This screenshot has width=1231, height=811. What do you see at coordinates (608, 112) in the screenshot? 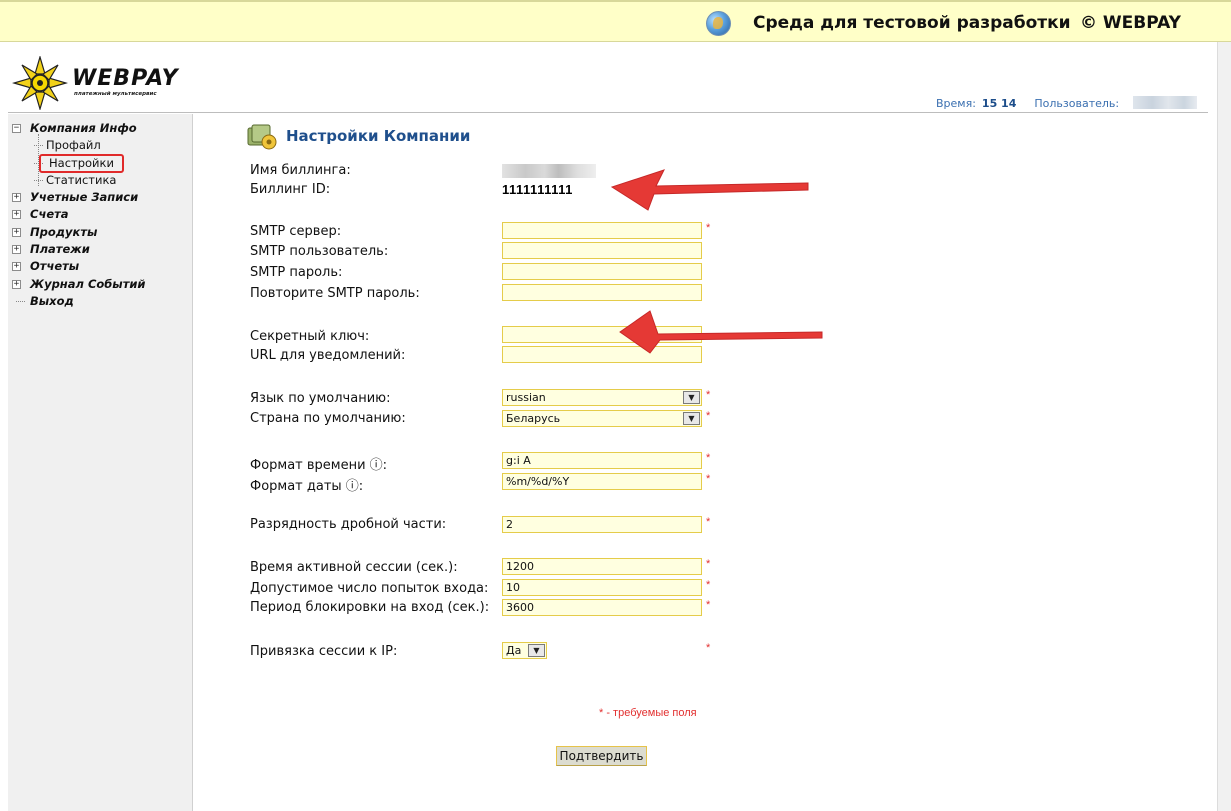
I see `header-divider` at bounding box center [608, 112].